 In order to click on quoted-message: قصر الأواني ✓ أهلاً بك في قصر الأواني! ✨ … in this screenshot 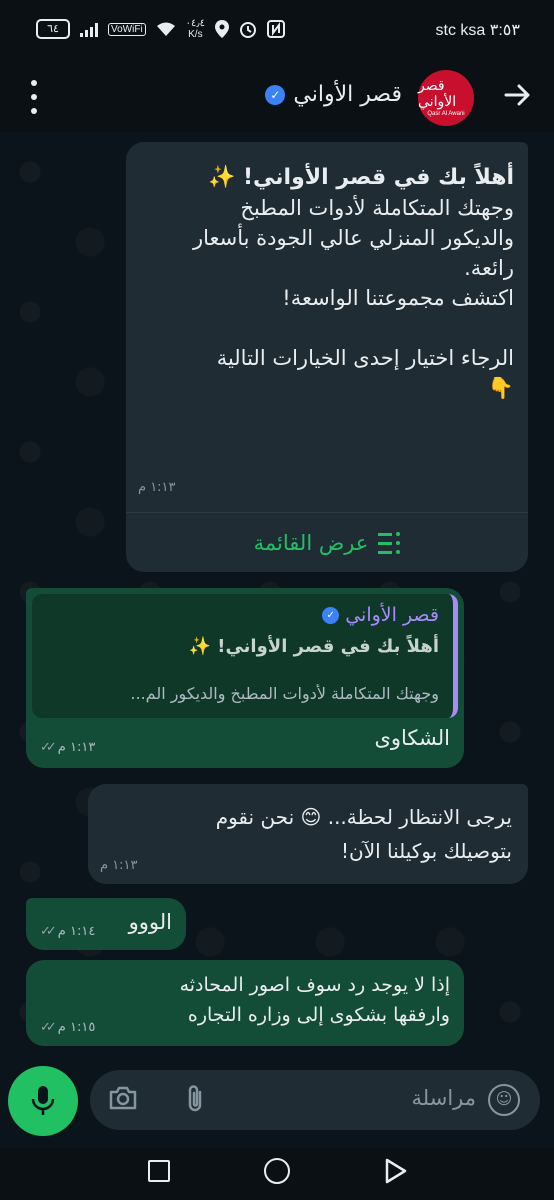, I will do `click(245, 656)`.